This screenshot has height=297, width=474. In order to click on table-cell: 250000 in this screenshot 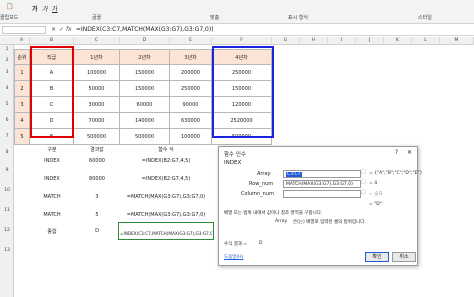, I will do `click(191, 89)`.